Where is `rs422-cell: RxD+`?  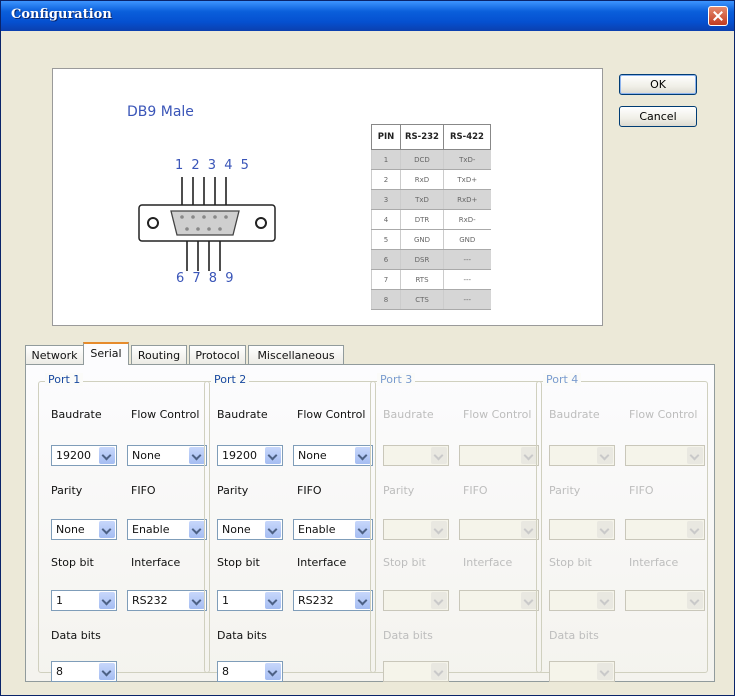
rs422-cell: RxD+ is located at coordinates (467, 199).